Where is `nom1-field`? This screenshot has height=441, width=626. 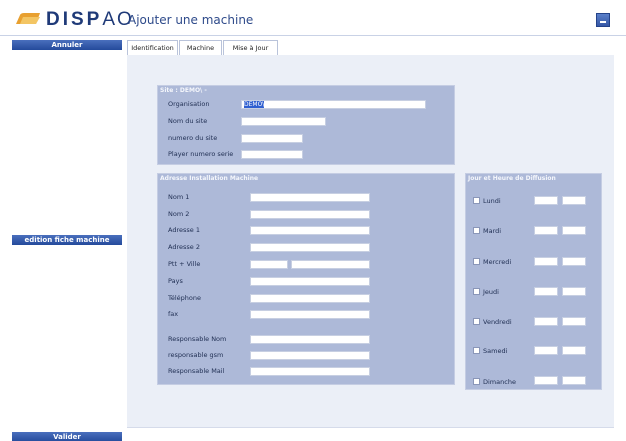 nom1-field is located at coordinates (310, 197).